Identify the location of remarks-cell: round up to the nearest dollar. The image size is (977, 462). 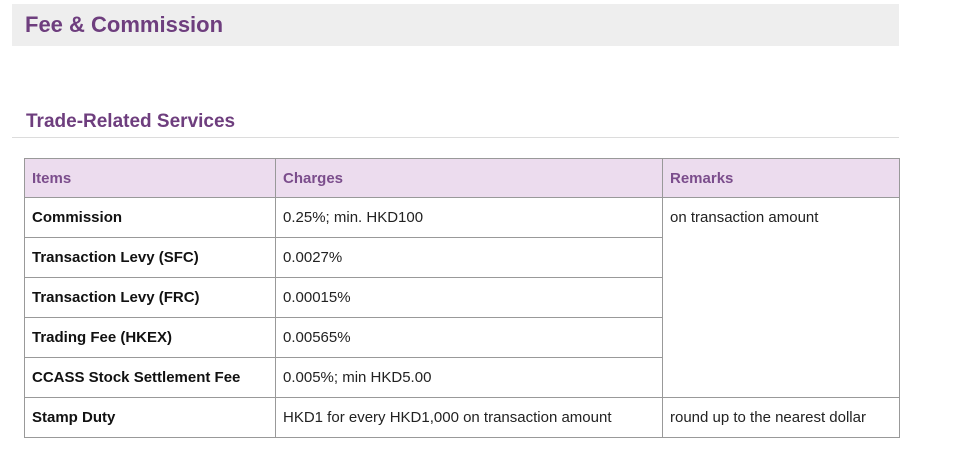
(781, 417).